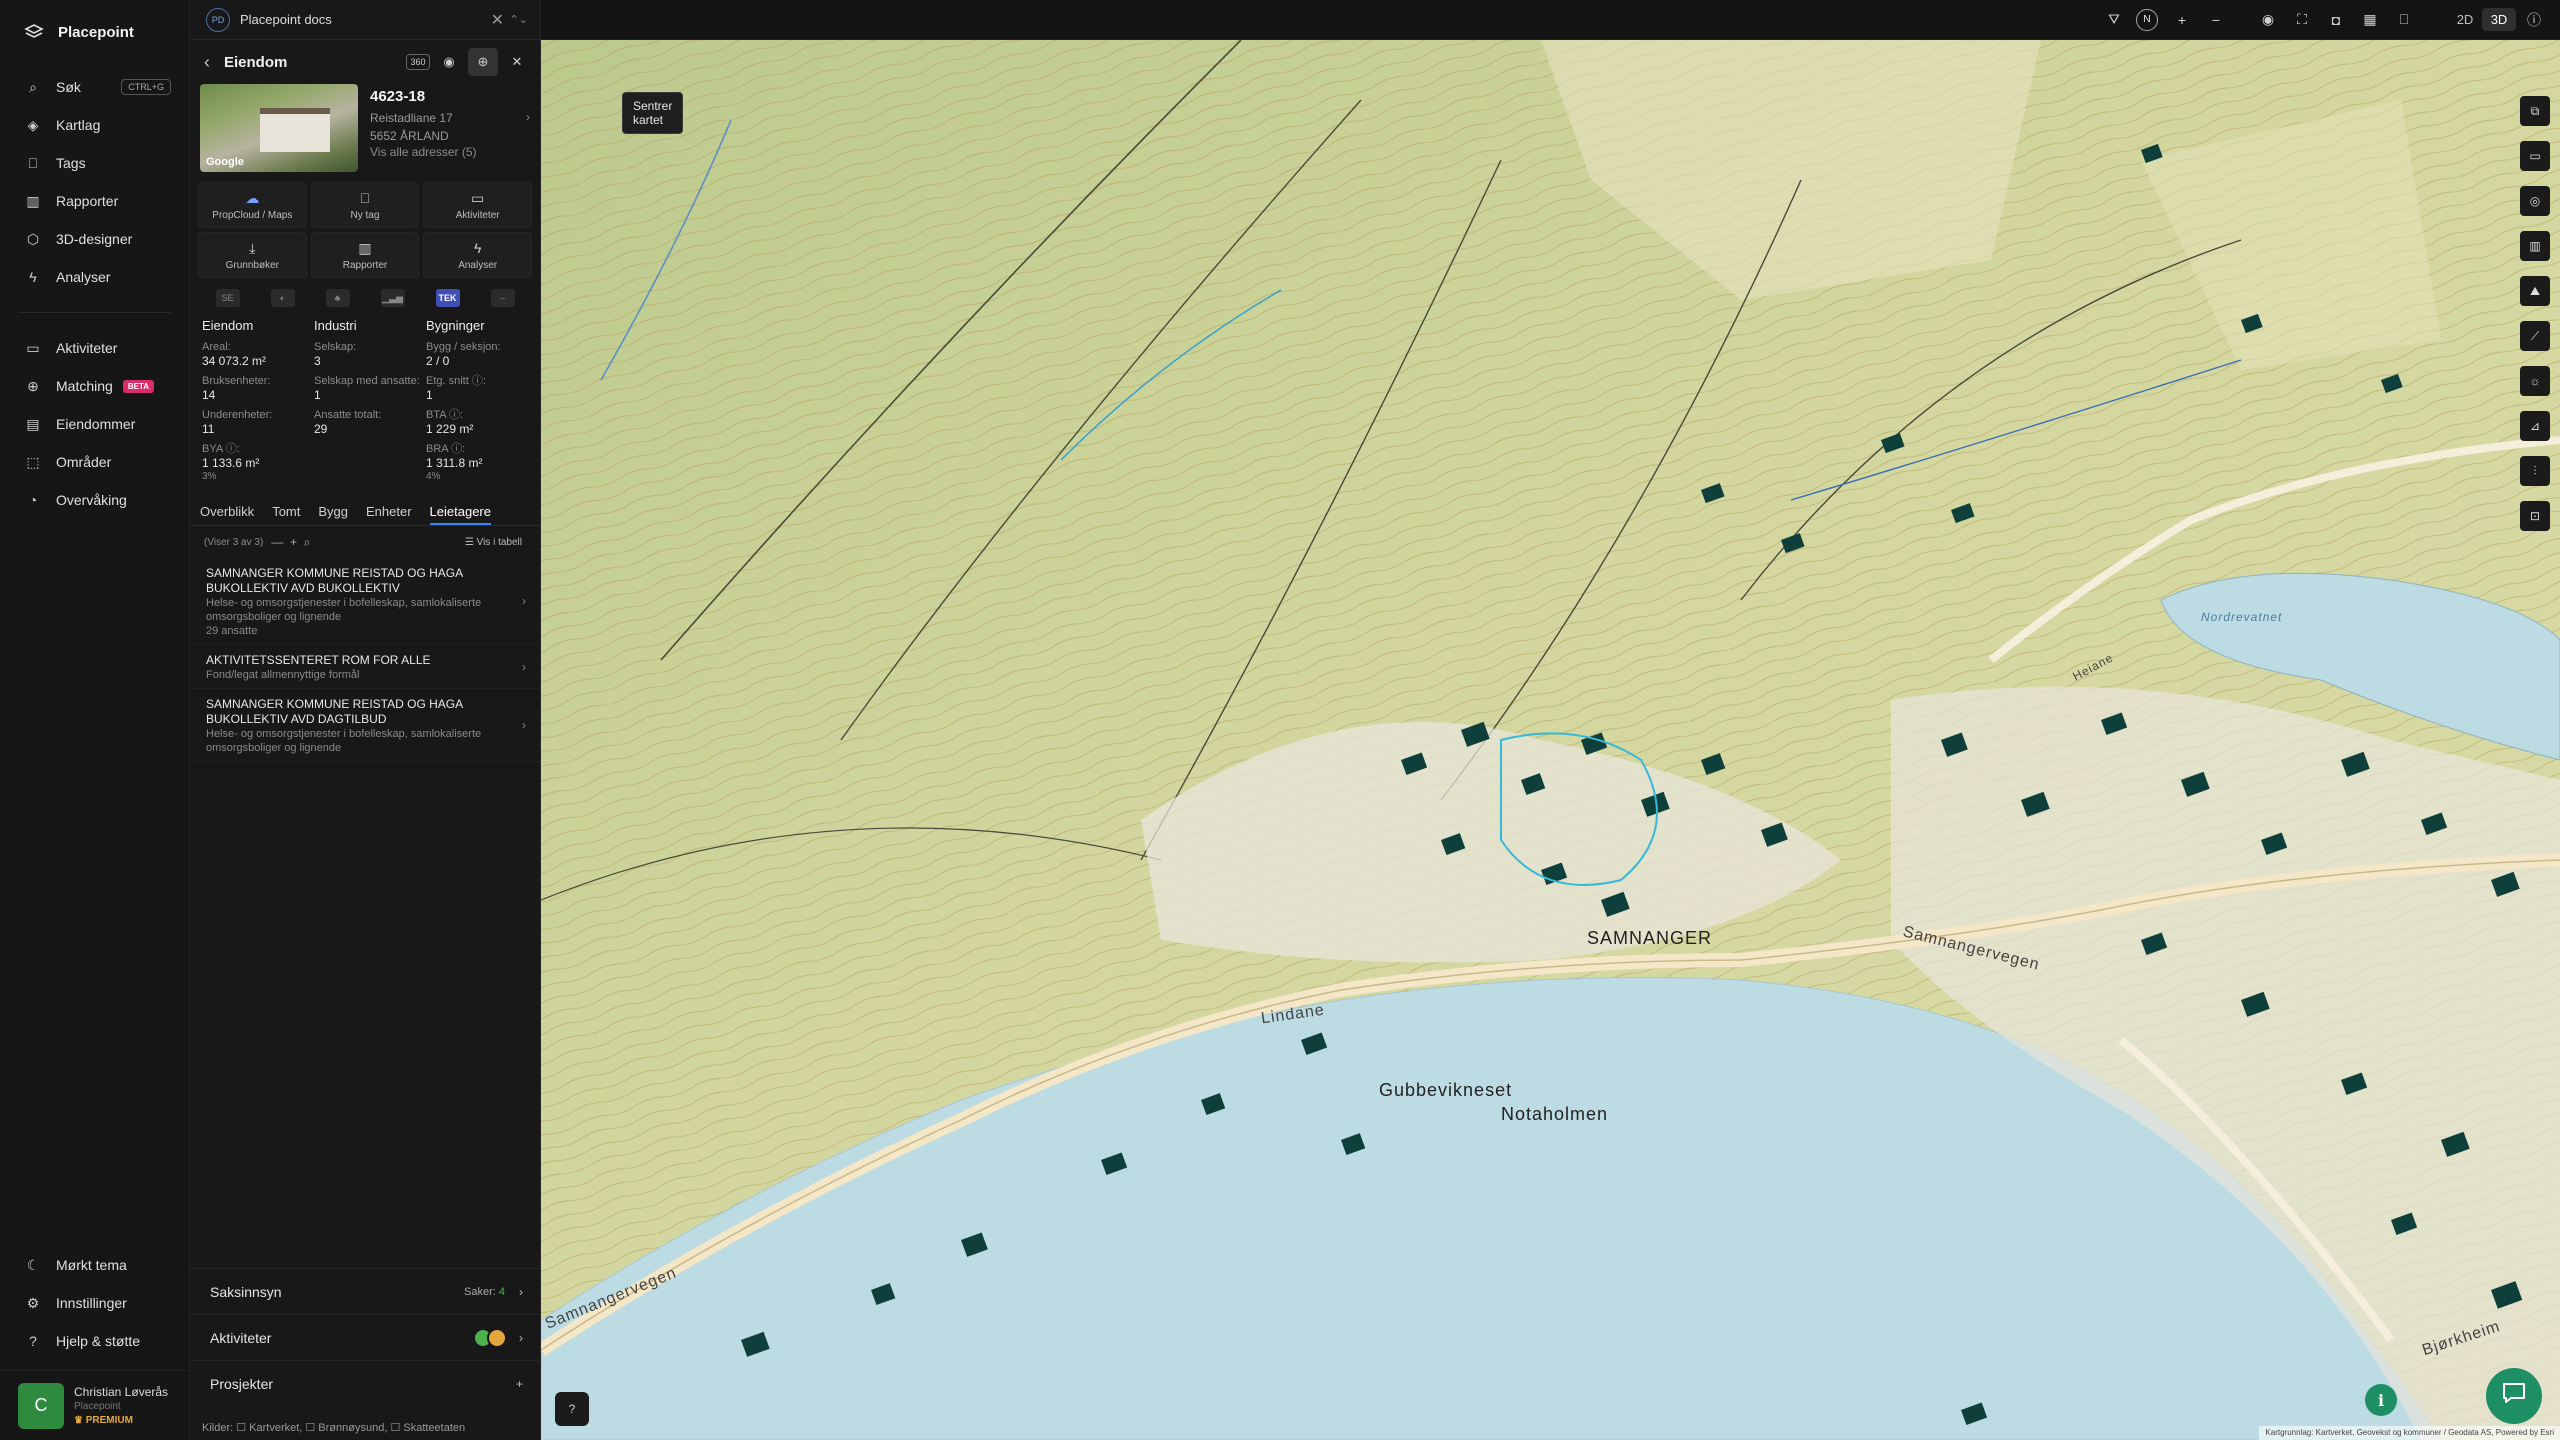 The image size is (2560, 1440). I want to click on ruler-icon: ▭, so click(2535, 156).